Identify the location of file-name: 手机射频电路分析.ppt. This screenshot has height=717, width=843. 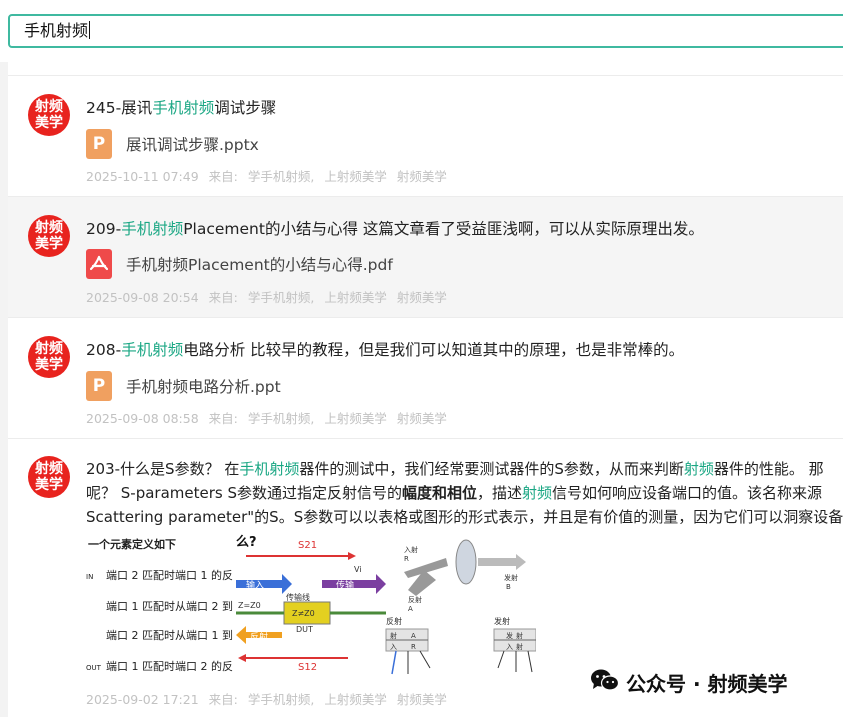
(203, 387).